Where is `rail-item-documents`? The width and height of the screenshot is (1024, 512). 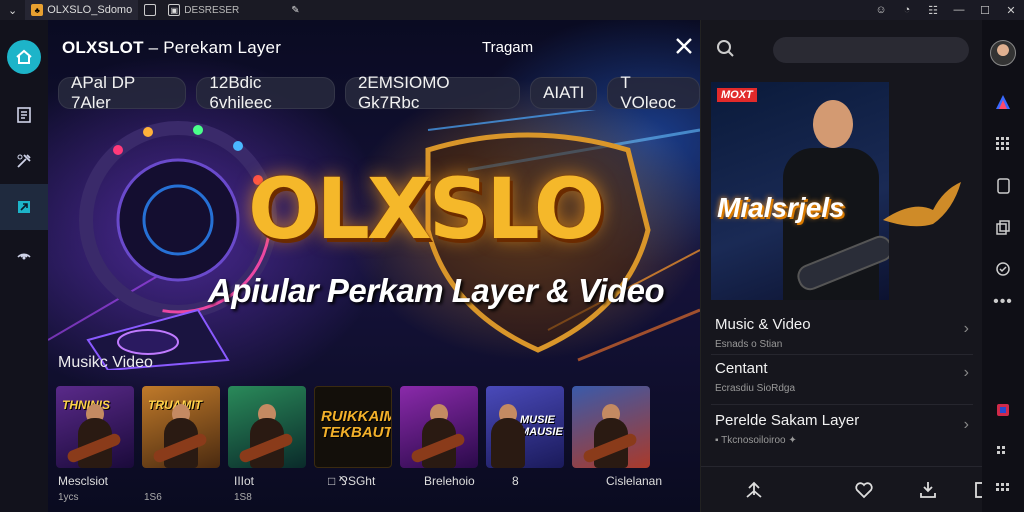
rail-item-documents is located at coordinates (24, 115).